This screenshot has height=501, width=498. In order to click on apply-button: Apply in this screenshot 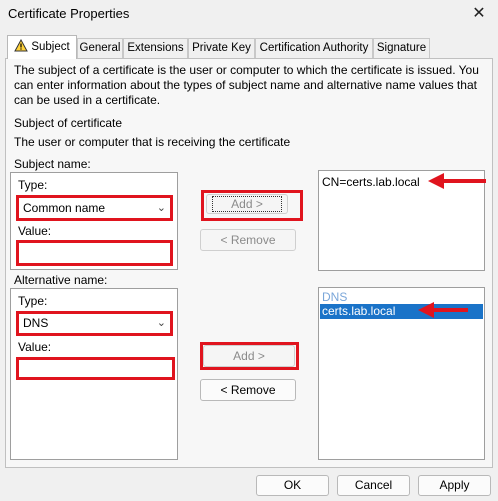, I will do `click(454, 485)`.